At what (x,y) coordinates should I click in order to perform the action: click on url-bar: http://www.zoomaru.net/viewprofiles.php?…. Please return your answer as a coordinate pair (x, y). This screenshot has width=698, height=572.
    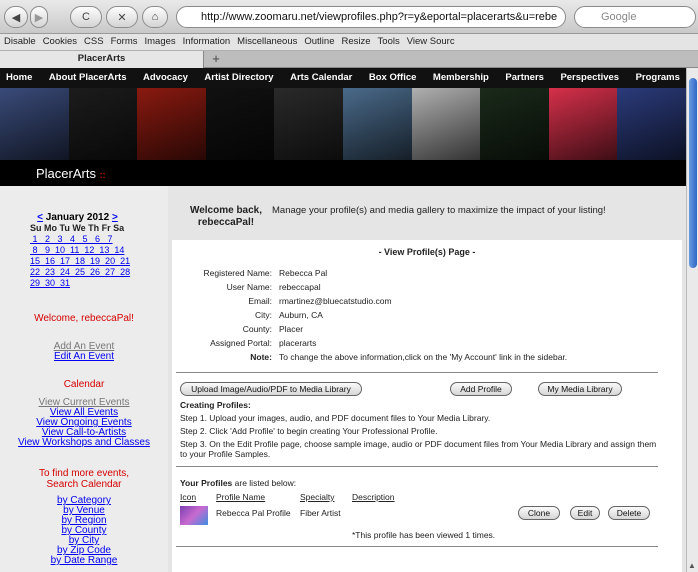
    Looking at the image, I should click on (371, 17).